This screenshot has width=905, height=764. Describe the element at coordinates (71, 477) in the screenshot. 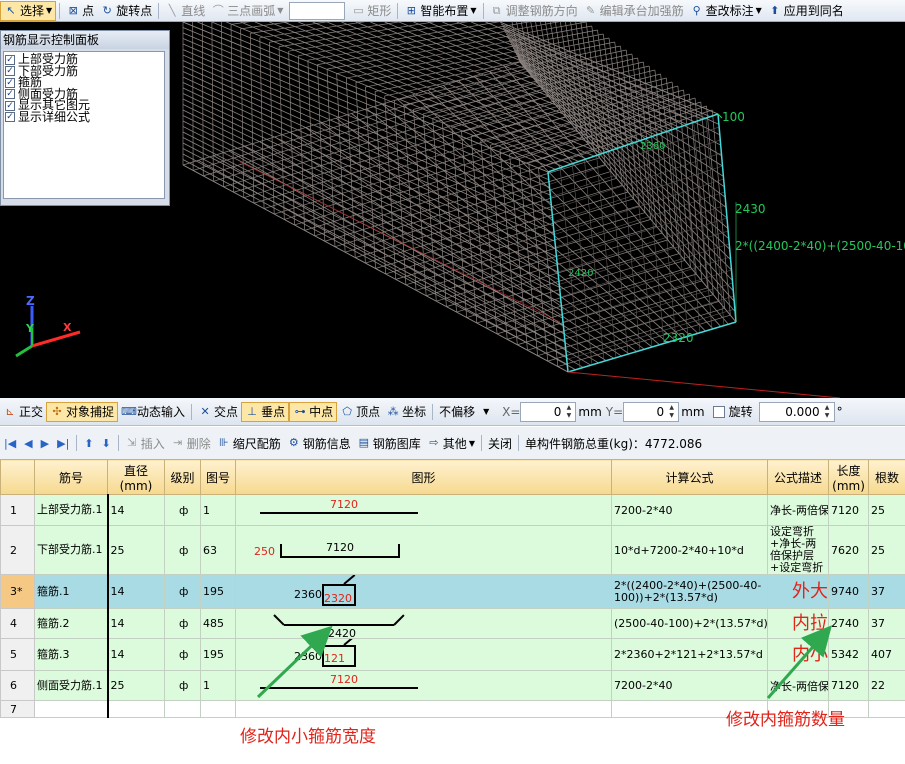

I see `header-name: 筋号` at that location.